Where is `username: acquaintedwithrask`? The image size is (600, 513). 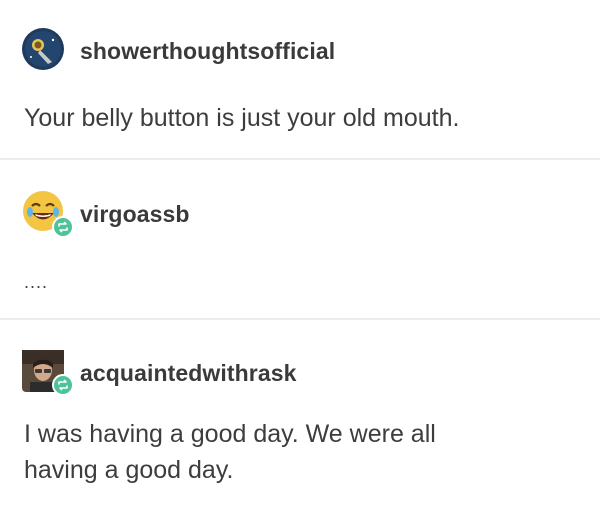
username: acquaintedwithrask is located at coordinates (188, 373).